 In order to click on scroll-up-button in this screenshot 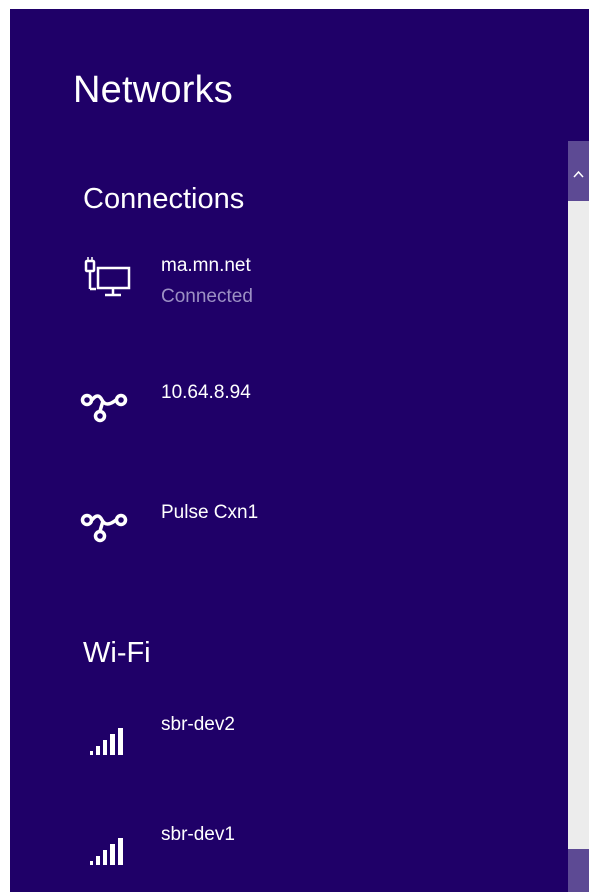, I will do `click(578, 171)`.